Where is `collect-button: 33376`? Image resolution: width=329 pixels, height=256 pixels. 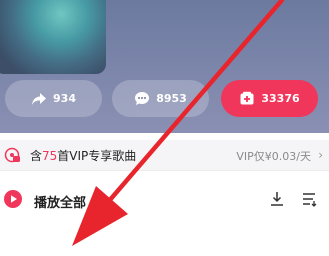 collect-button: 33376 is located at coordinates (269, 98).